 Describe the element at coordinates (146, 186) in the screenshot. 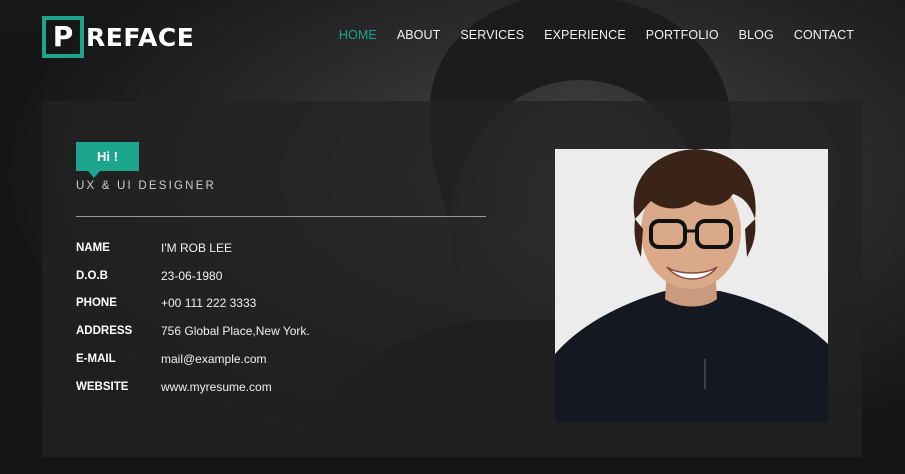

I see `role-title: UX & UI DESIGNER` at that location.